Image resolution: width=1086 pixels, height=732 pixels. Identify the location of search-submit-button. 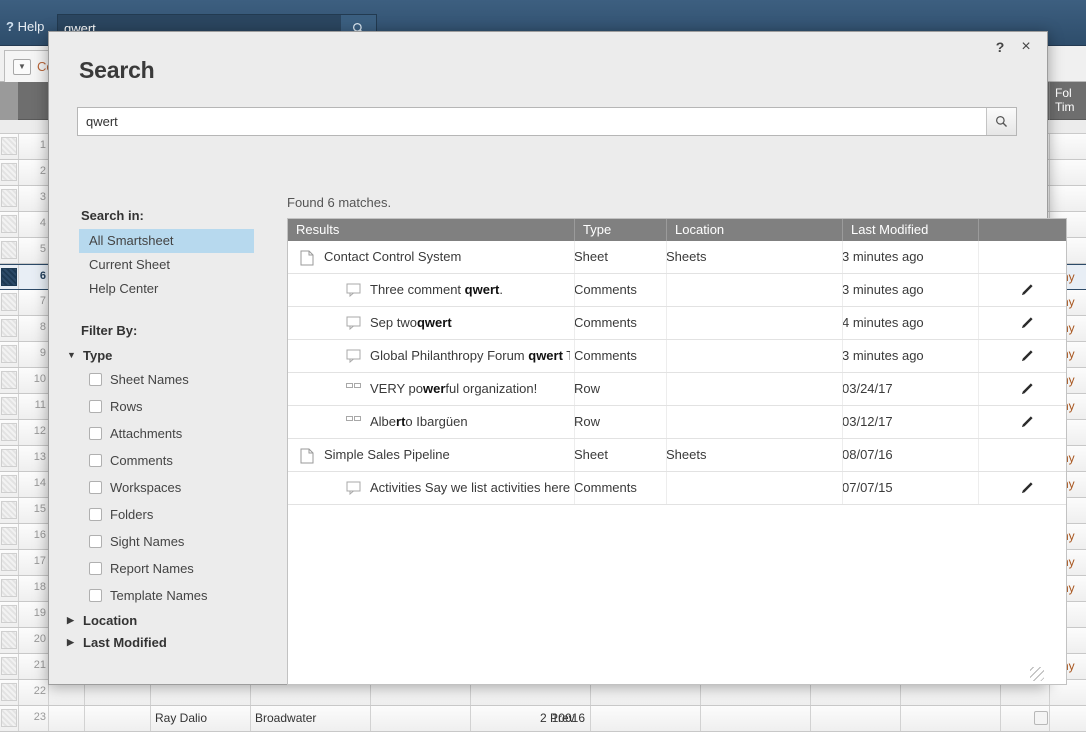
(1001, 121).